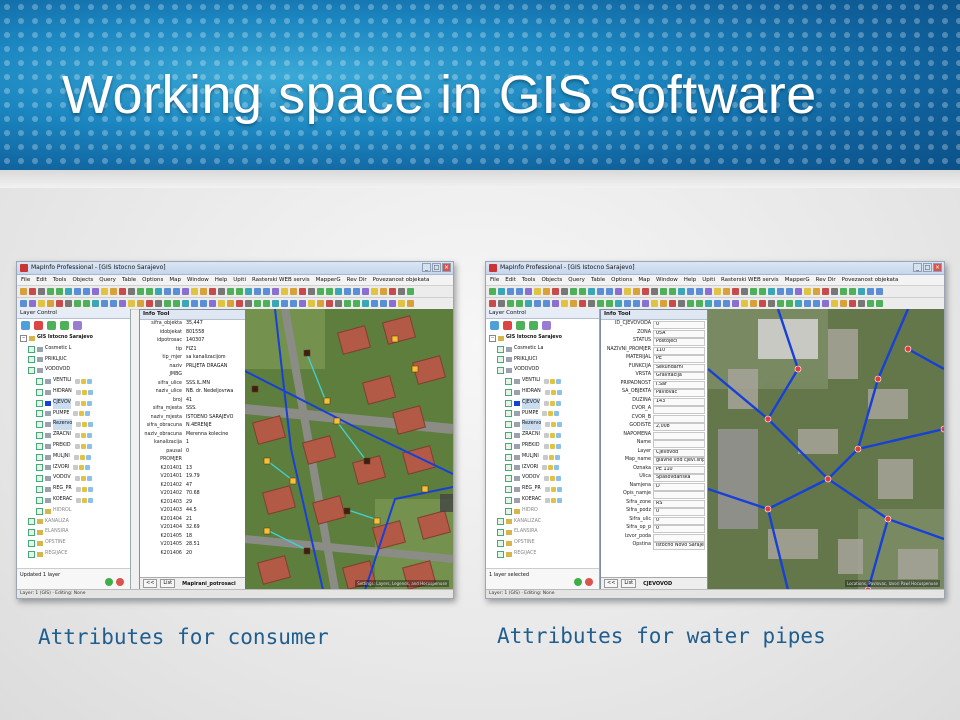  Describe the element at coordinates (708, 280) in the screenshot. I see `menu-item-upiti: Upiti` at that location.